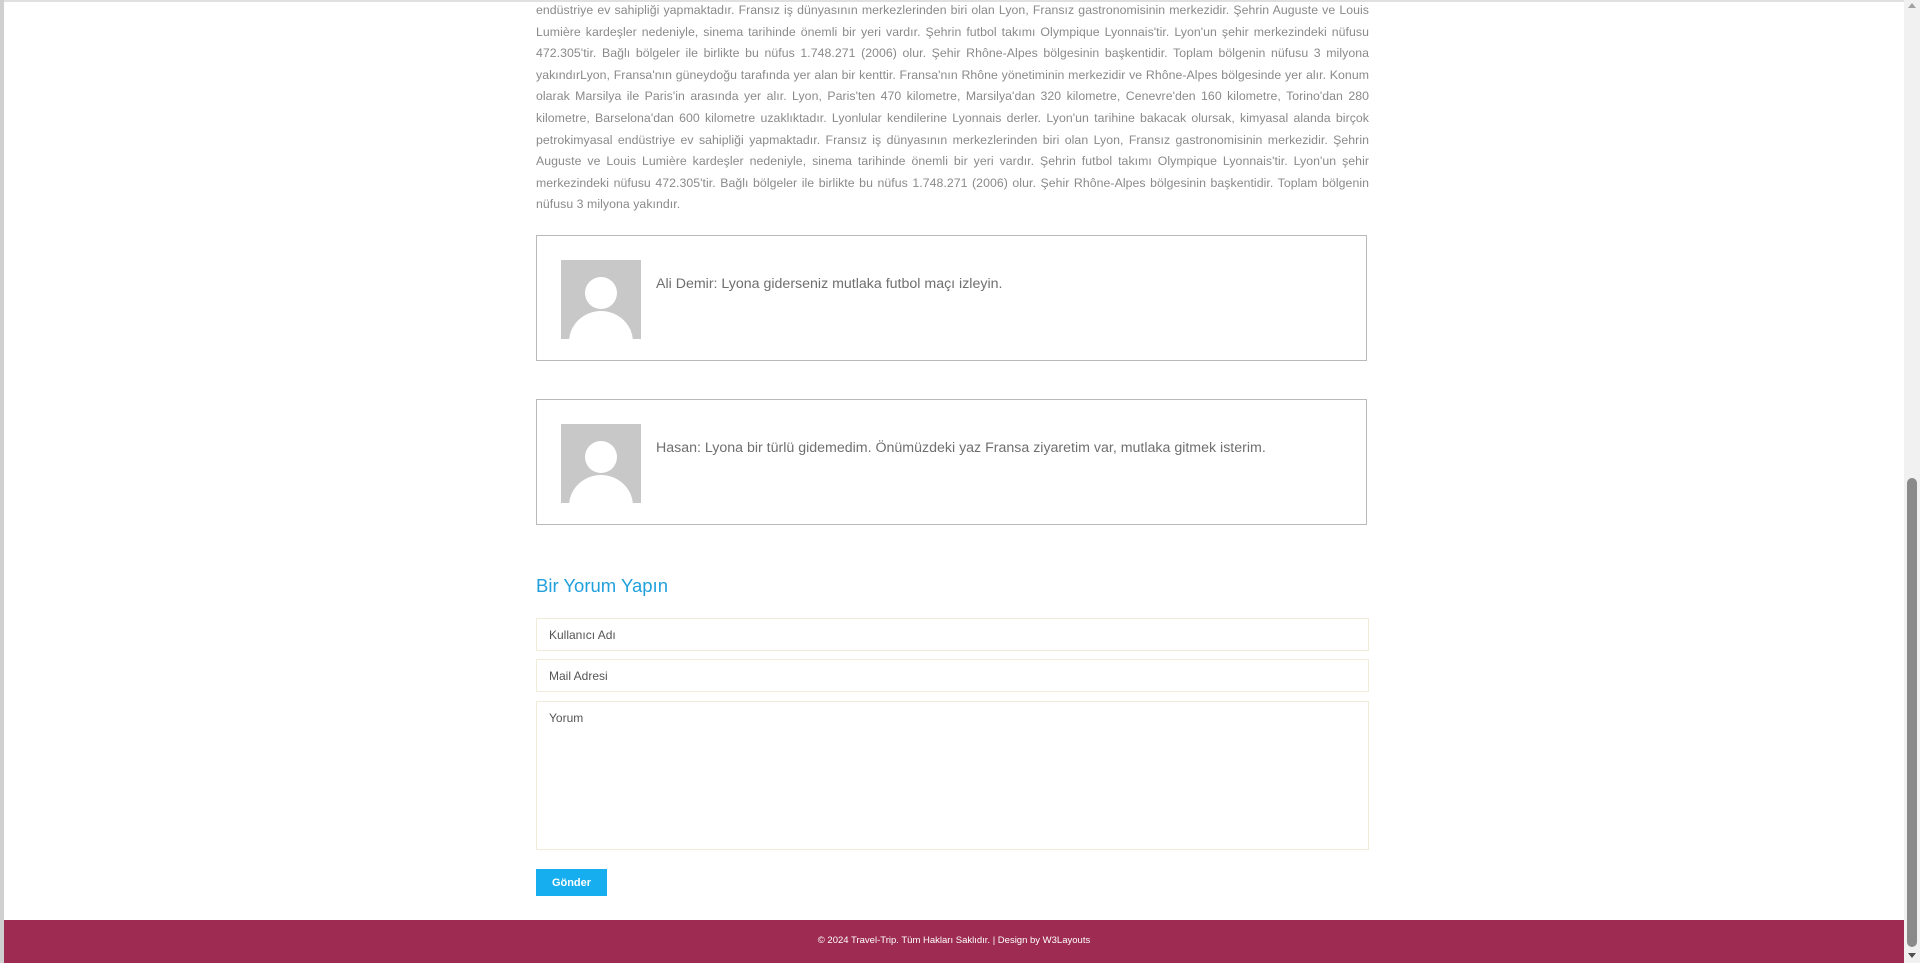 This screenshot has height=963, width=1920. What do you see at coordinates (571, 882) in the screenshot?
I see `submit-button: Gönder` at bounding box center [571, 882].